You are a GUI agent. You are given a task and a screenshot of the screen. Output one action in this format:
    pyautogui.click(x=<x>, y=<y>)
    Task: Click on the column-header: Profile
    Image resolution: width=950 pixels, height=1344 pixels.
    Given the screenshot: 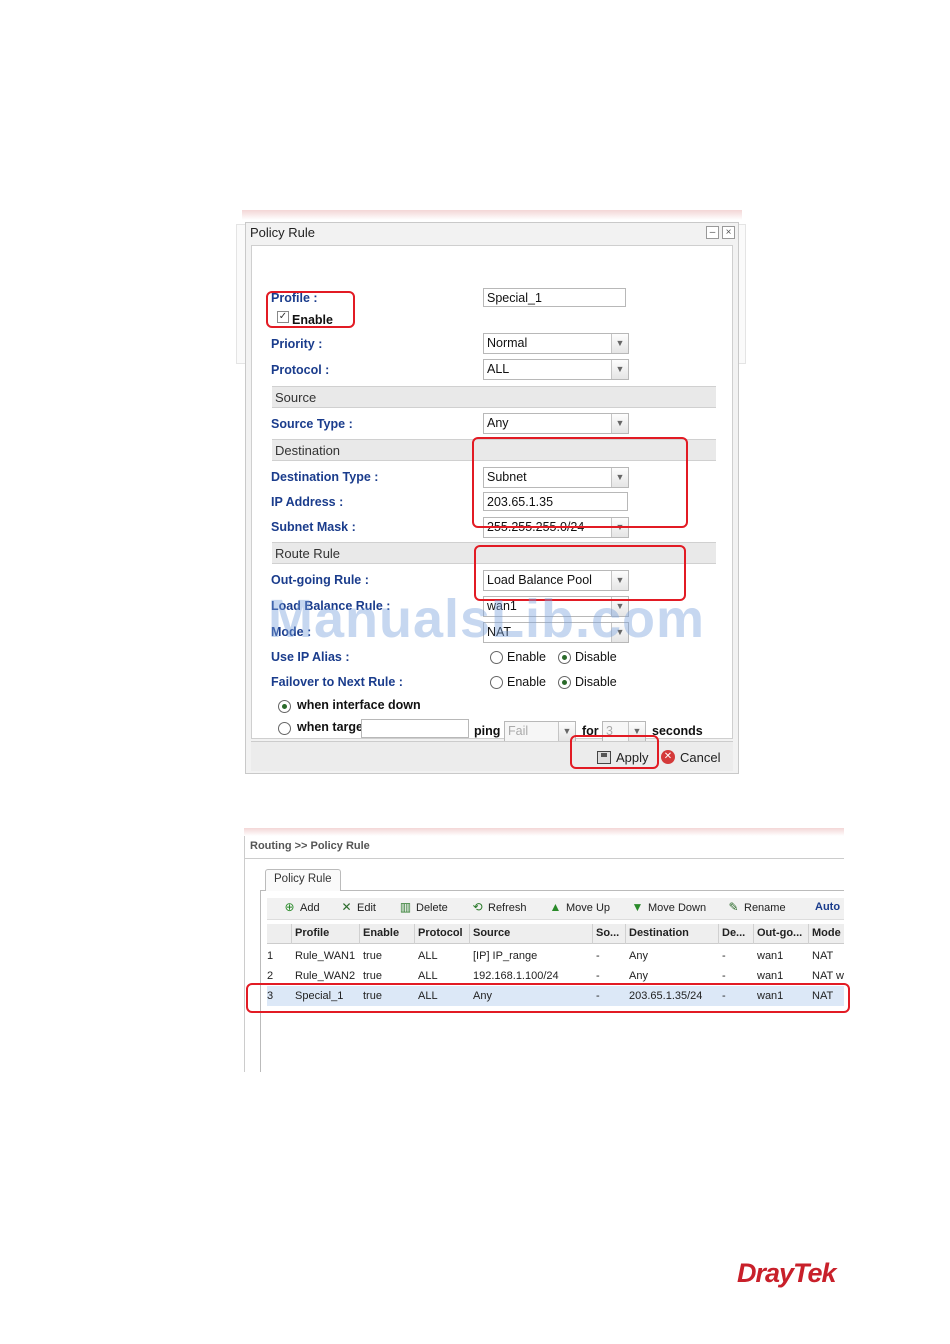 What is the action you would take?
    pyautogui.click(x=312, y=933)
    